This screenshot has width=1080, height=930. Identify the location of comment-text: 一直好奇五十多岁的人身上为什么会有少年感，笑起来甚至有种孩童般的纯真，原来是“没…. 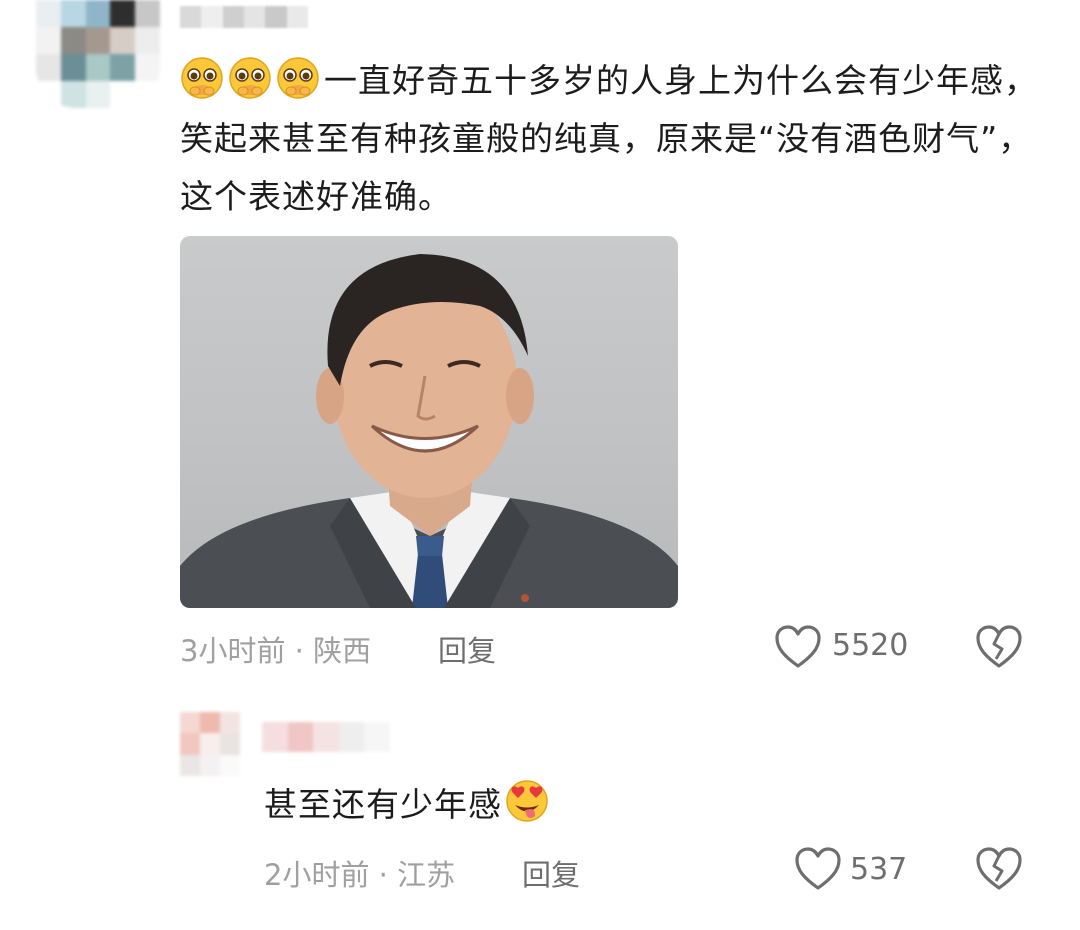
(610, 139).